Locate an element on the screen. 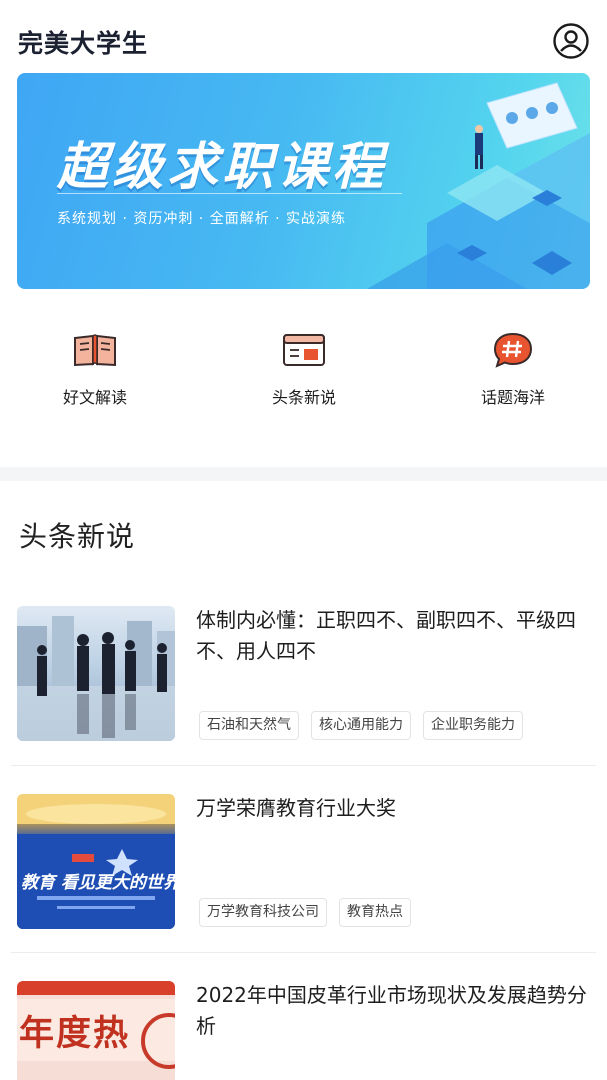 The image size is (607, 1080). quick-link-good-articles: 好文解读 is located at coordinates (95, 369).